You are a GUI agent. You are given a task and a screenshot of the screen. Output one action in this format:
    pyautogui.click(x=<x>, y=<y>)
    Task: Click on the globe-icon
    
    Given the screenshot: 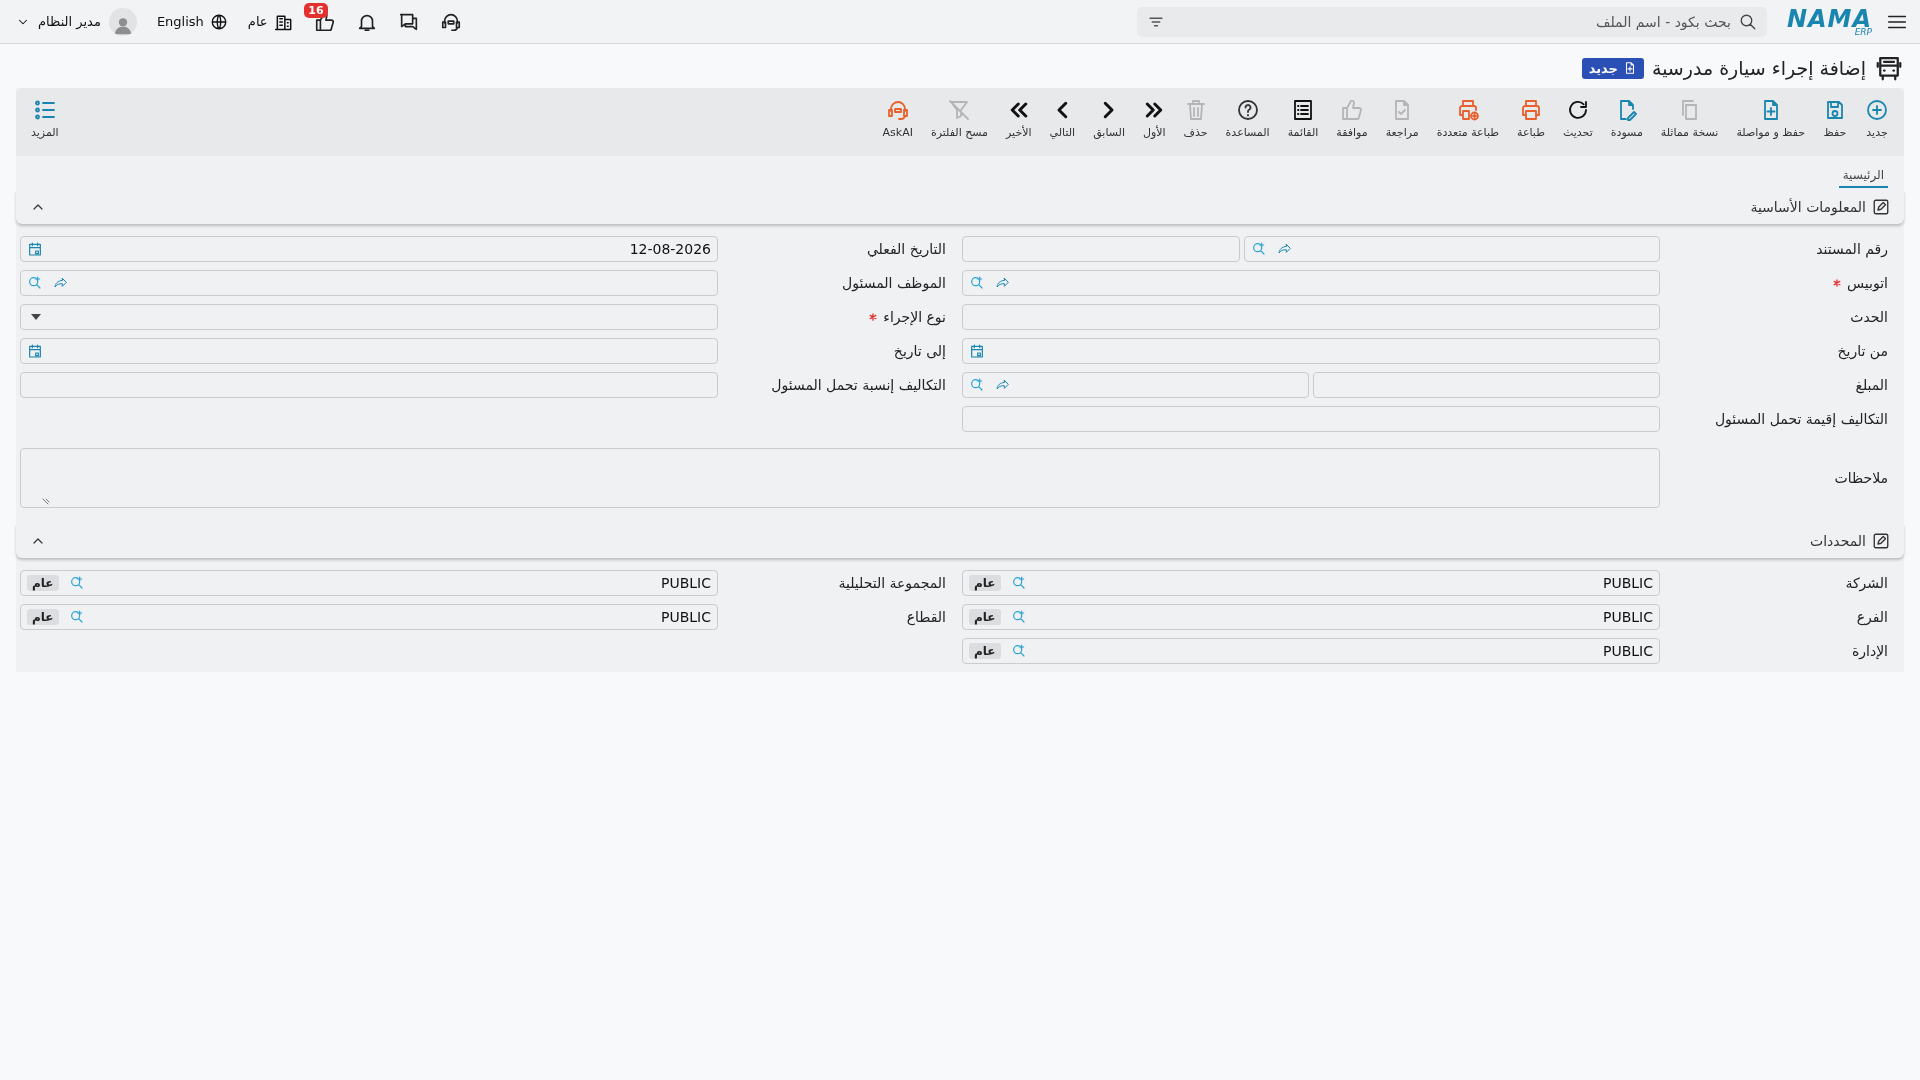 What is the action you would take?
    pyautogui.click(x=218, y=21)
    